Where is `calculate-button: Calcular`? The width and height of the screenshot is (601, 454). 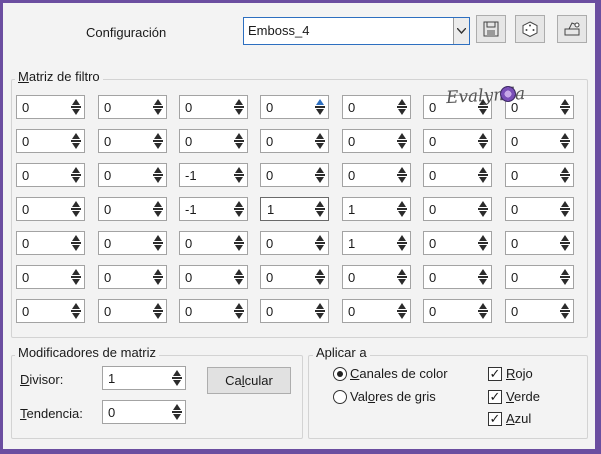
calculate-button: Calcular is located at coordinates (249, 380).